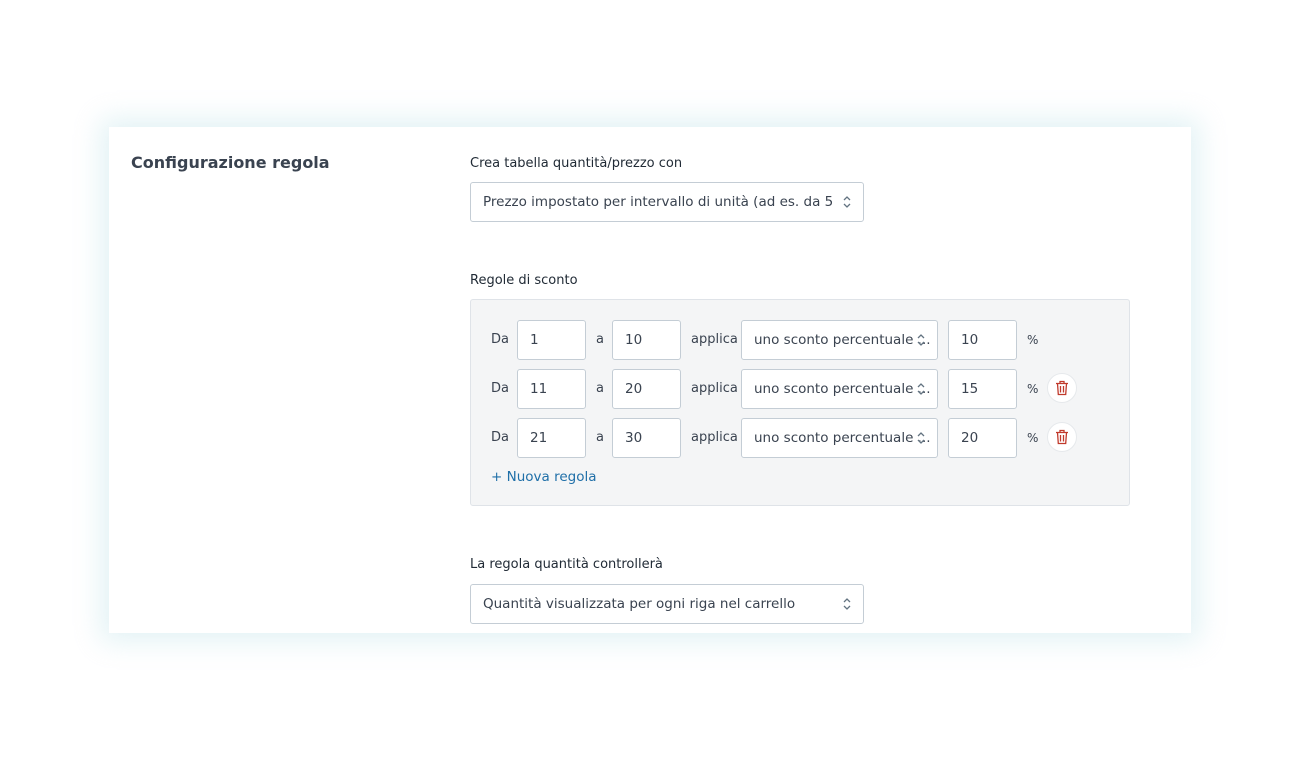 The image size is (1300, 757). I want to click on table-field-label: Crea tabella quantità/prezzo con, so click(576, 163).